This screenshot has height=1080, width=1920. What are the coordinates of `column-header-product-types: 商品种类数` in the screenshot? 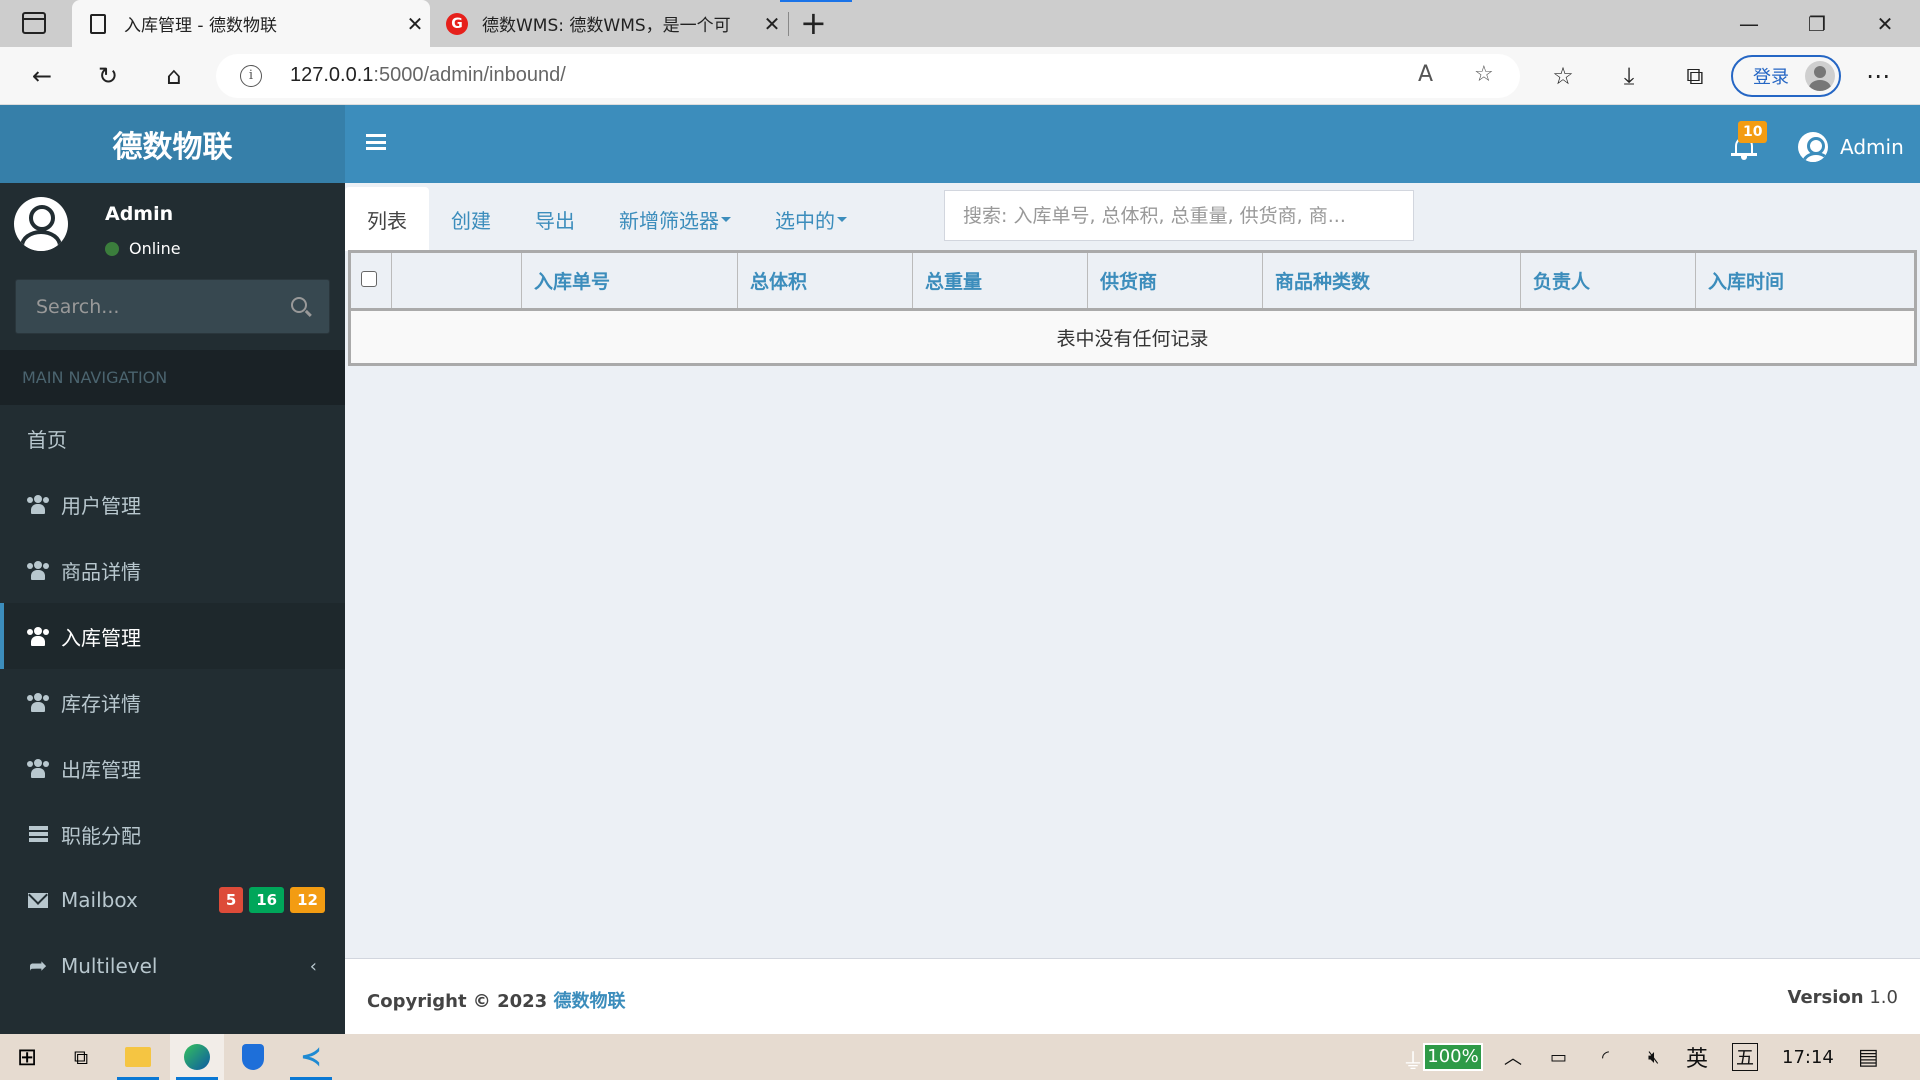 It's located at (1391, 281).